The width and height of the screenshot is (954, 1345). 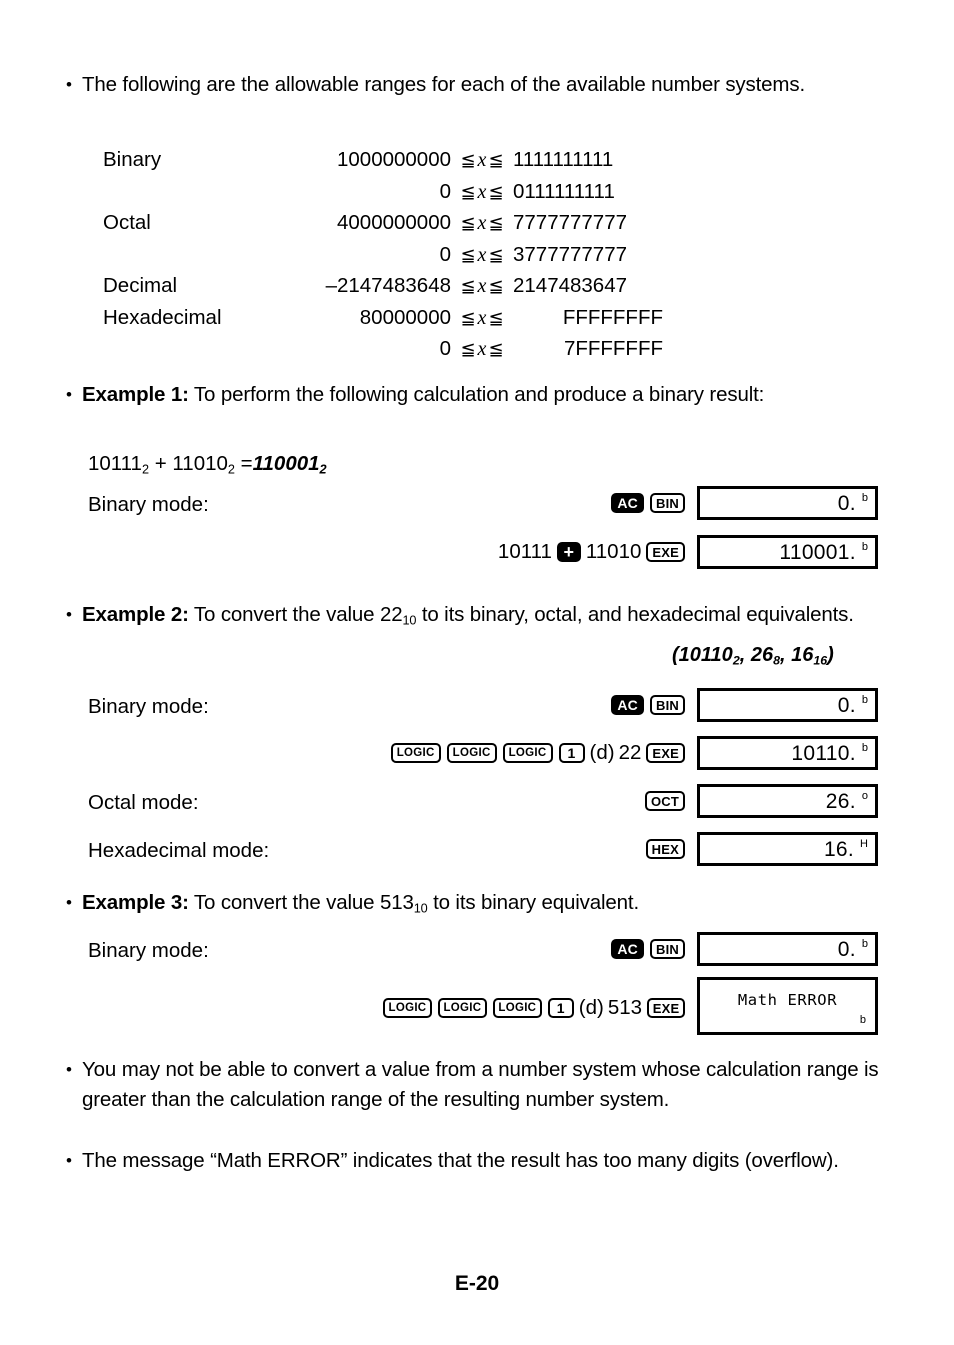 What do you see at coordinates (839, 849) in the screenshot?
I see `display-value: 16.` at bounding box center [839, 849].